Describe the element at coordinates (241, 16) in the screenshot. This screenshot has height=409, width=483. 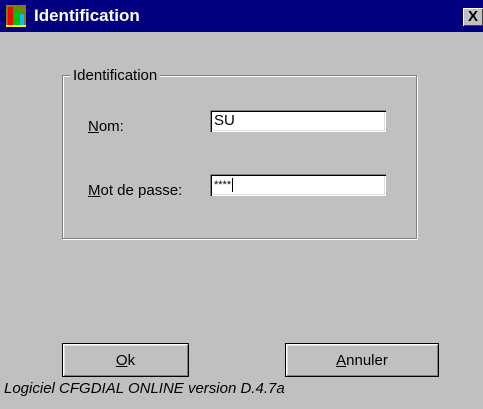
I see `title-bar: Identification X` at that location.